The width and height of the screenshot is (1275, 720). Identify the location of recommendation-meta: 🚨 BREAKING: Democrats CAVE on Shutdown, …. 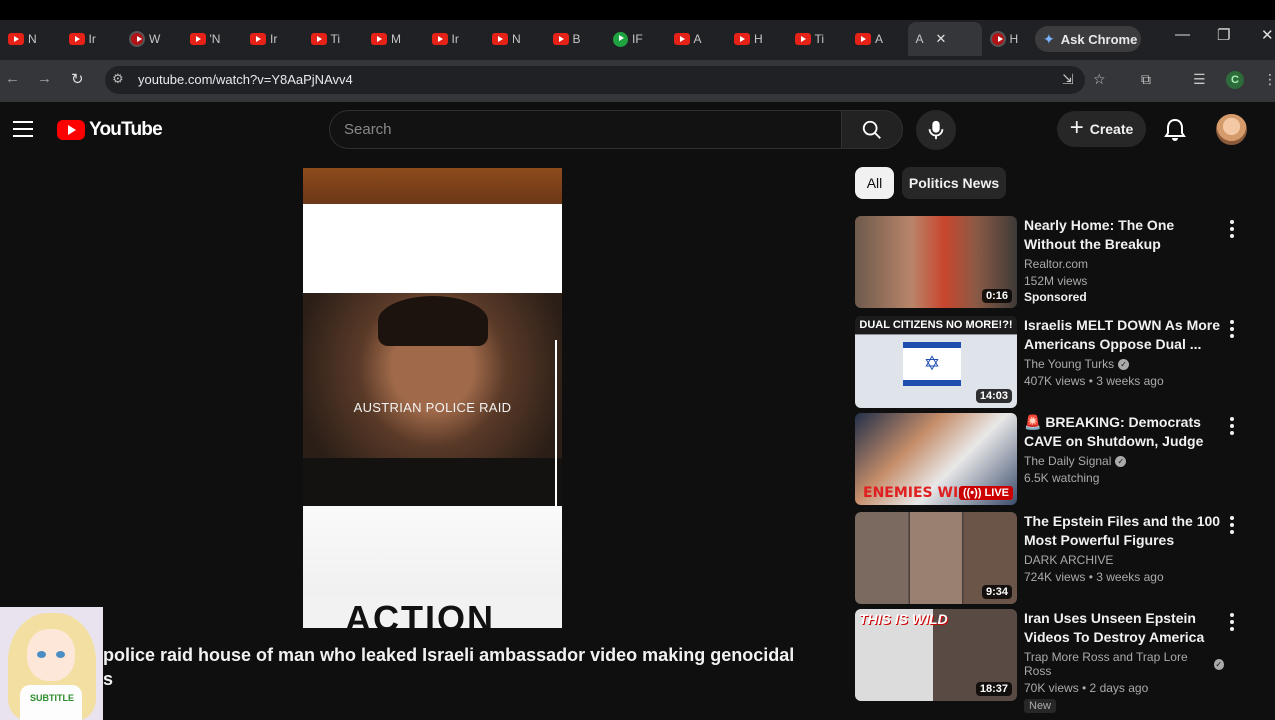
(1124, 449).